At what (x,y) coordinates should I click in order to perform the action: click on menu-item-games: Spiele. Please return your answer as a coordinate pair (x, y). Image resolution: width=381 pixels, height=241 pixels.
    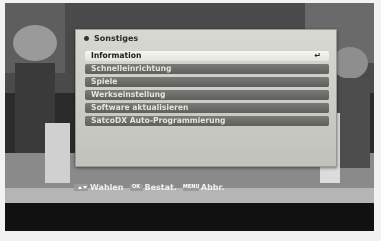
    Looking at the image, I should click on (207, 82).